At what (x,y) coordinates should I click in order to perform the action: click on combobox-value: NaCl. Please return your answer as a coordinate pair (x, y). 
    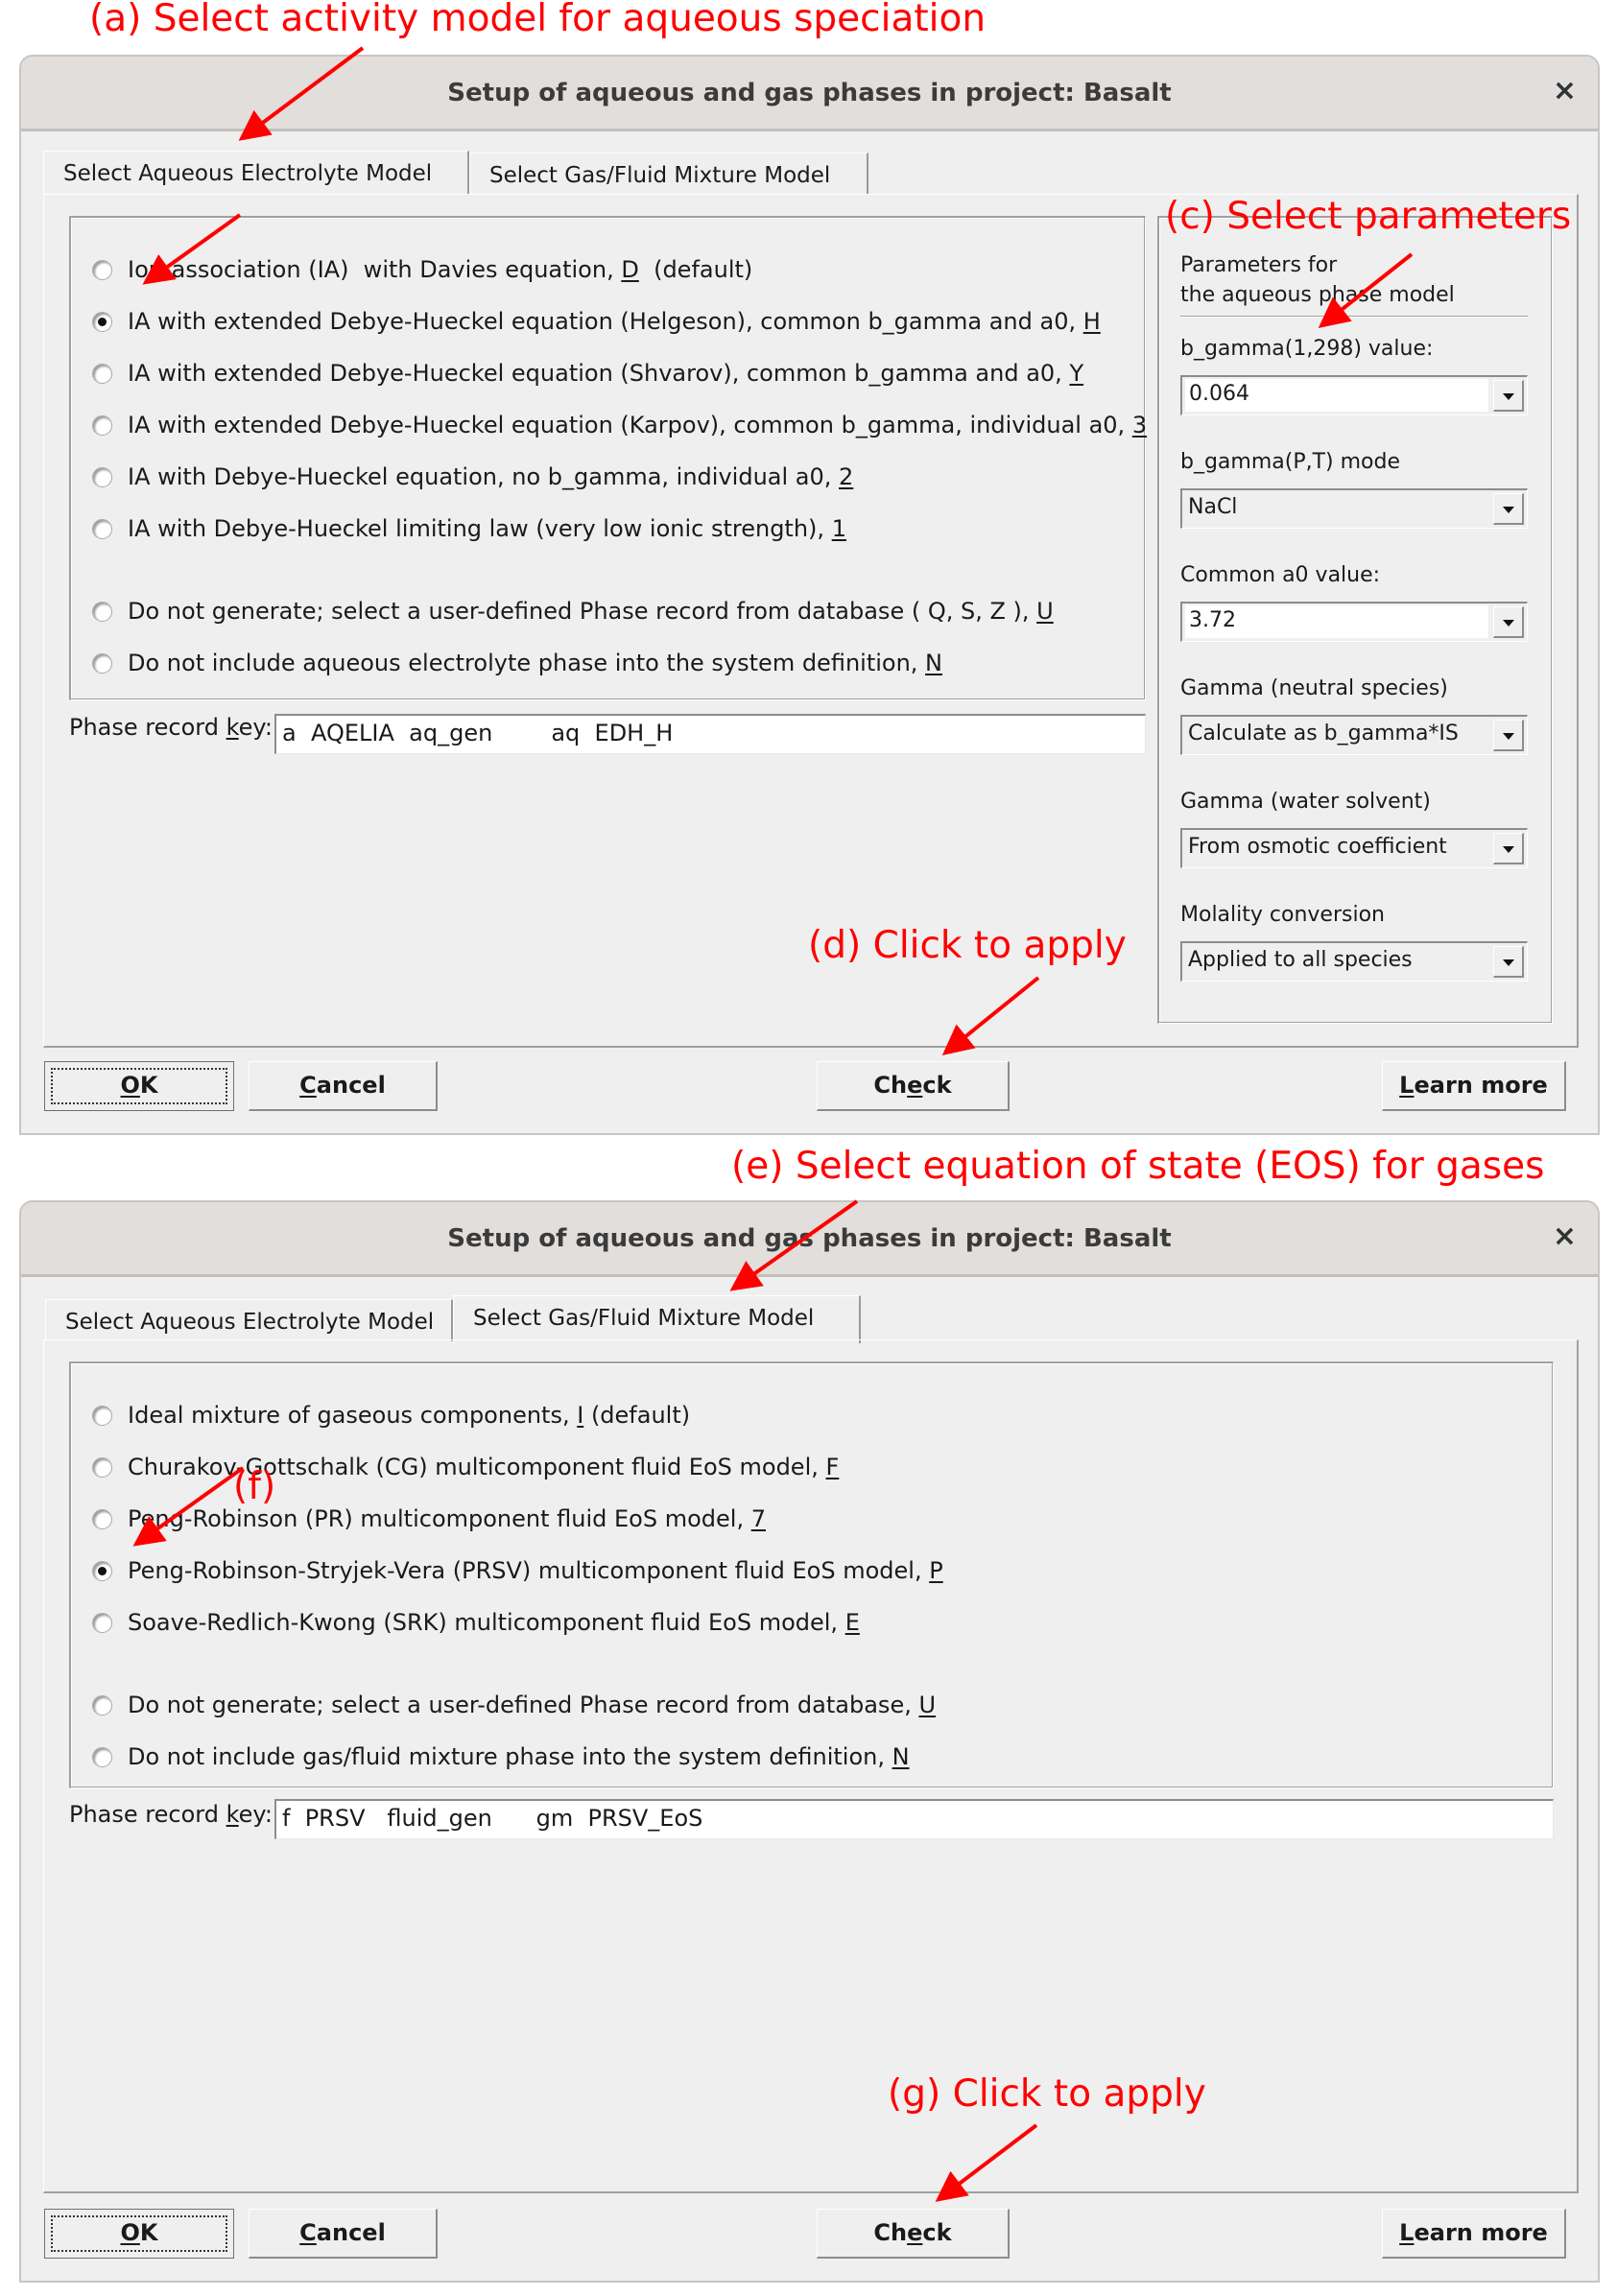
    Looking at the image, I should click on (1213, 507).